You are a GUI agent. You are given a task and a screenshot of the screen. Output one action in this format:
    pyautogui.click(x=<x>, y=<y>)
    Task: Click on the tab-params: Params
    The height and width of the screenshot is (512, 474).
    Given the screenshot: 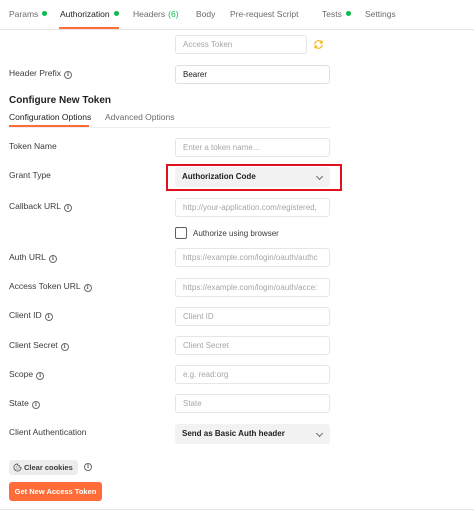 What is the action you would take?
    pyautogui.click(x=28, y=14)
    